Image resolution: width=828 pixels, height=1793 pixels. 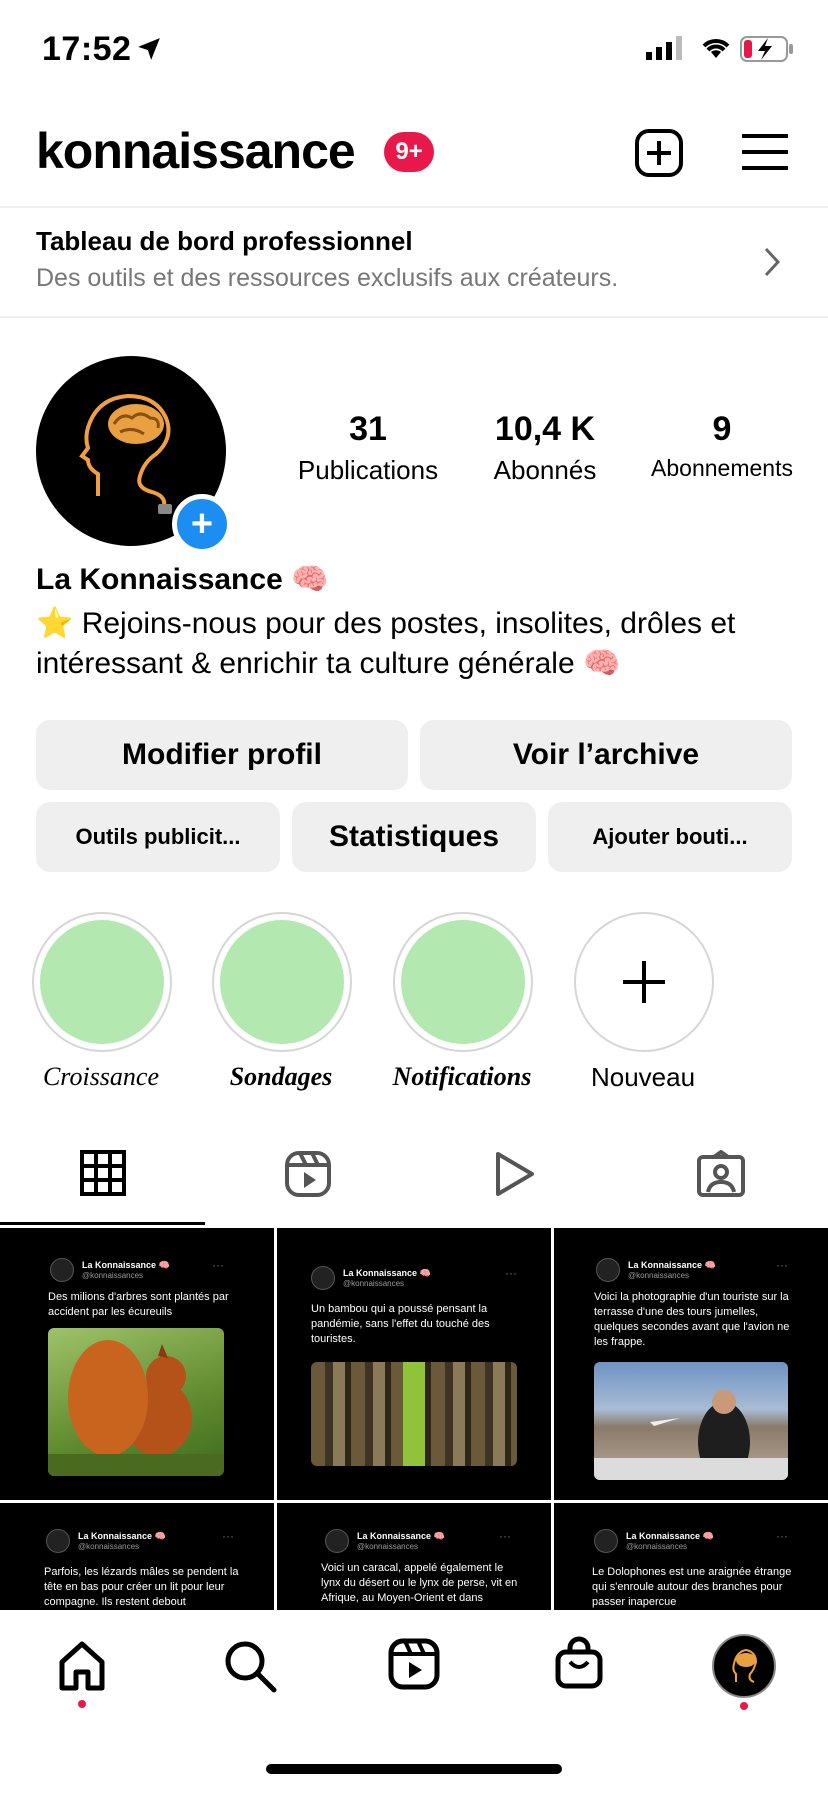 What do you see at coordinates (414, 1414) in the screenshot?
I see `bamboo-image` at bounding box center [414, 1414].